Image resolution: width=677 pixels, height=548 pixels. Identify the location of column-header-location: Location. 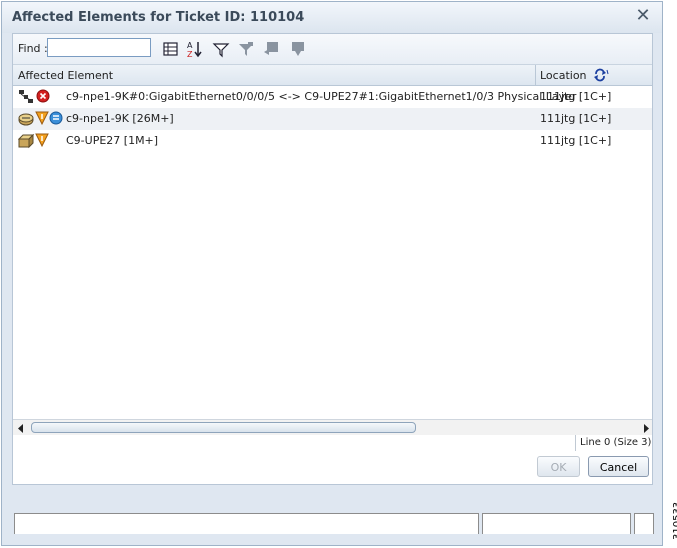
(563, 75).